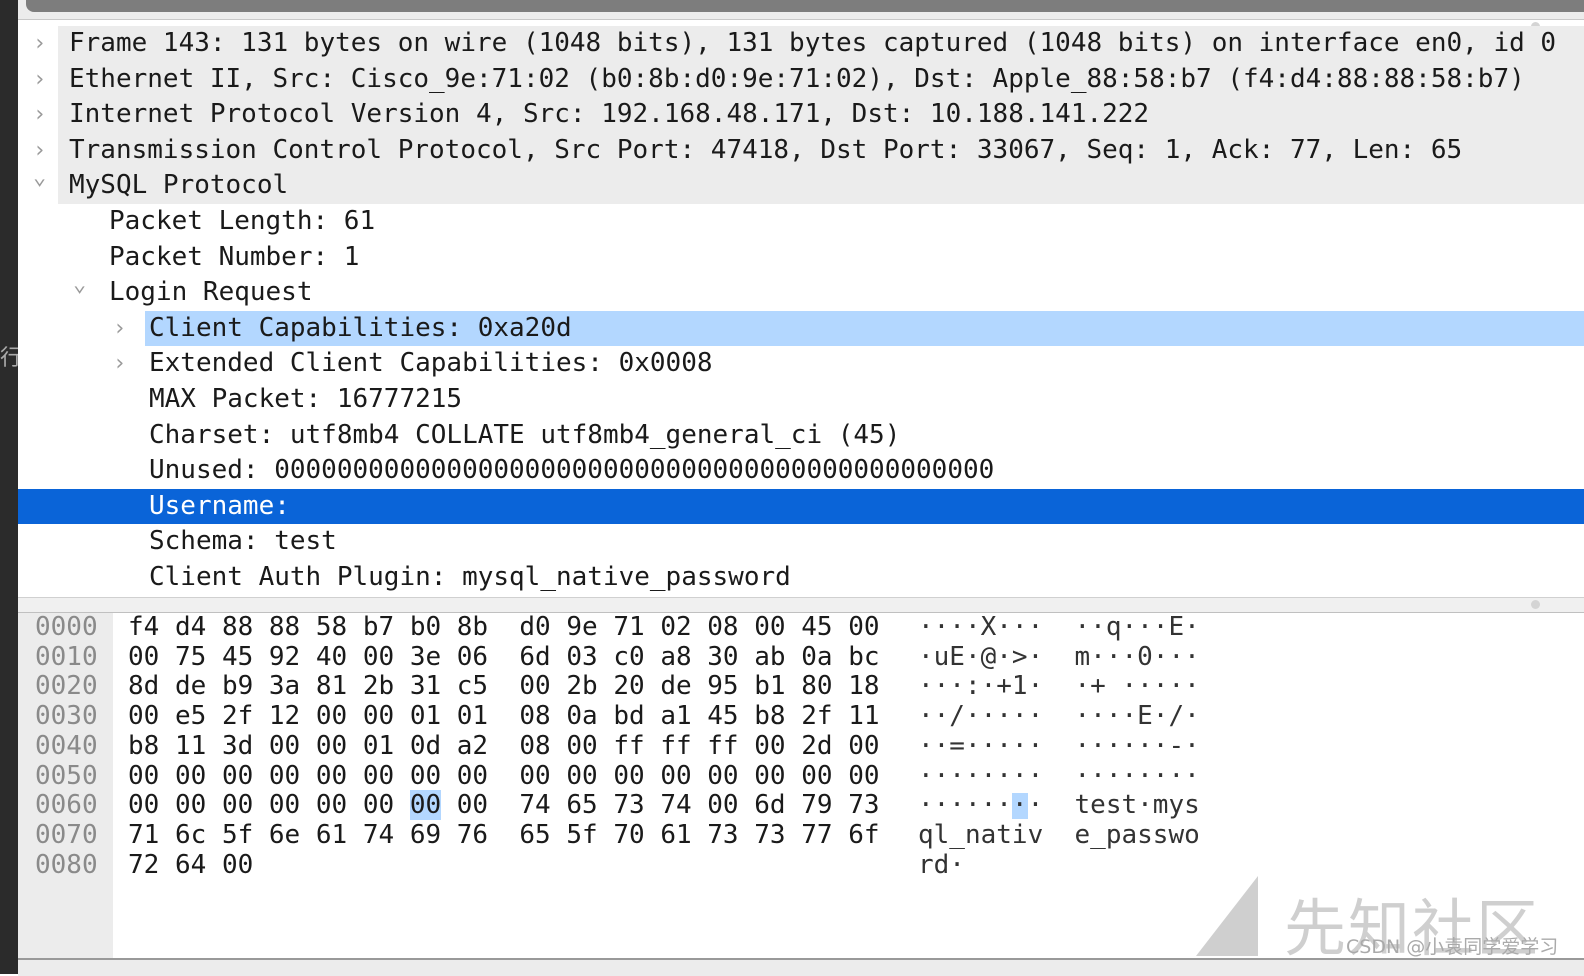  What do you see at coordinates (1059, 776) in the screenshot?
I see `ascii-dump: ········ ········` at bounding box center [1059, 776].